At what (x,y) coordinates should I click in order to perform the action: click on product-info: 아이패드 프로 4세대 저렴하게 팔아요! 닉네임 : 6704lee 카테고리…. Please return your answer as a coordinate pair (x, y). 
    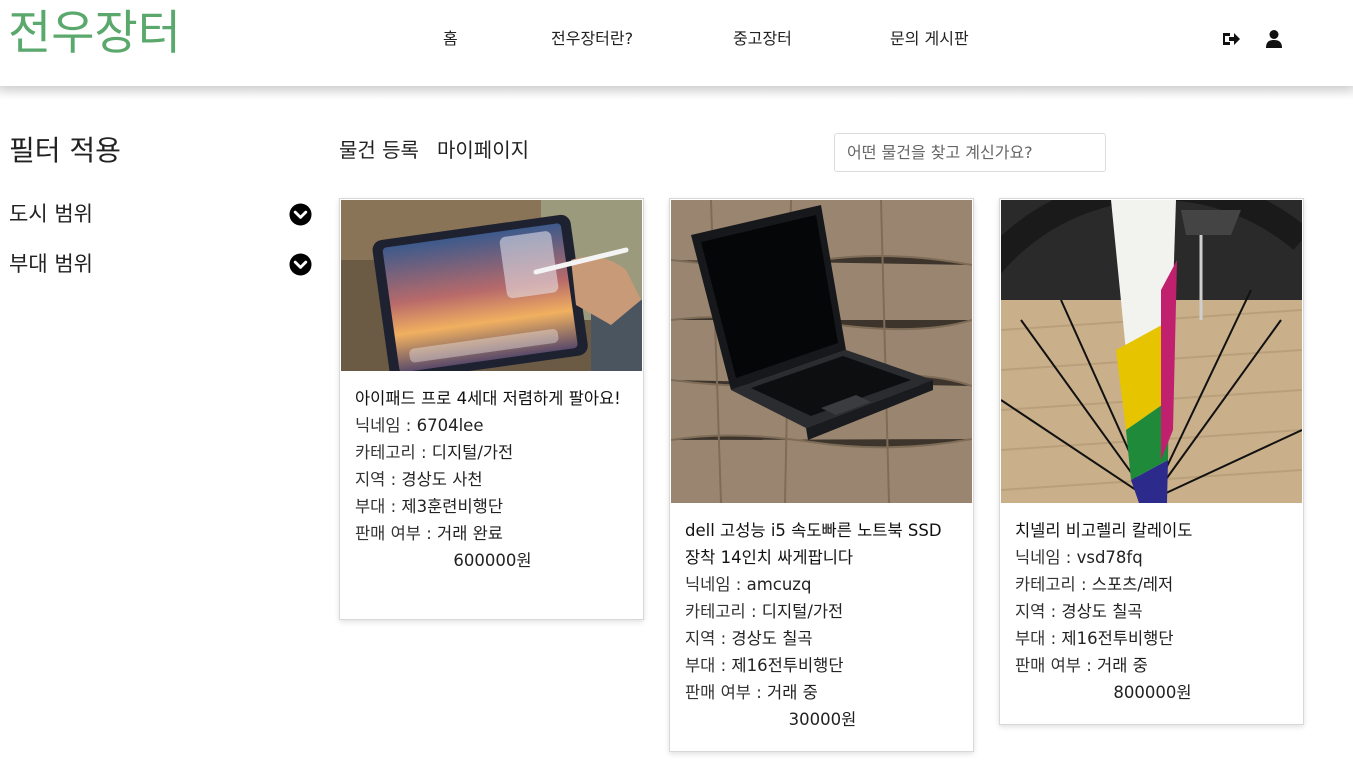
    Looking at the image, I should click on (492, 479).